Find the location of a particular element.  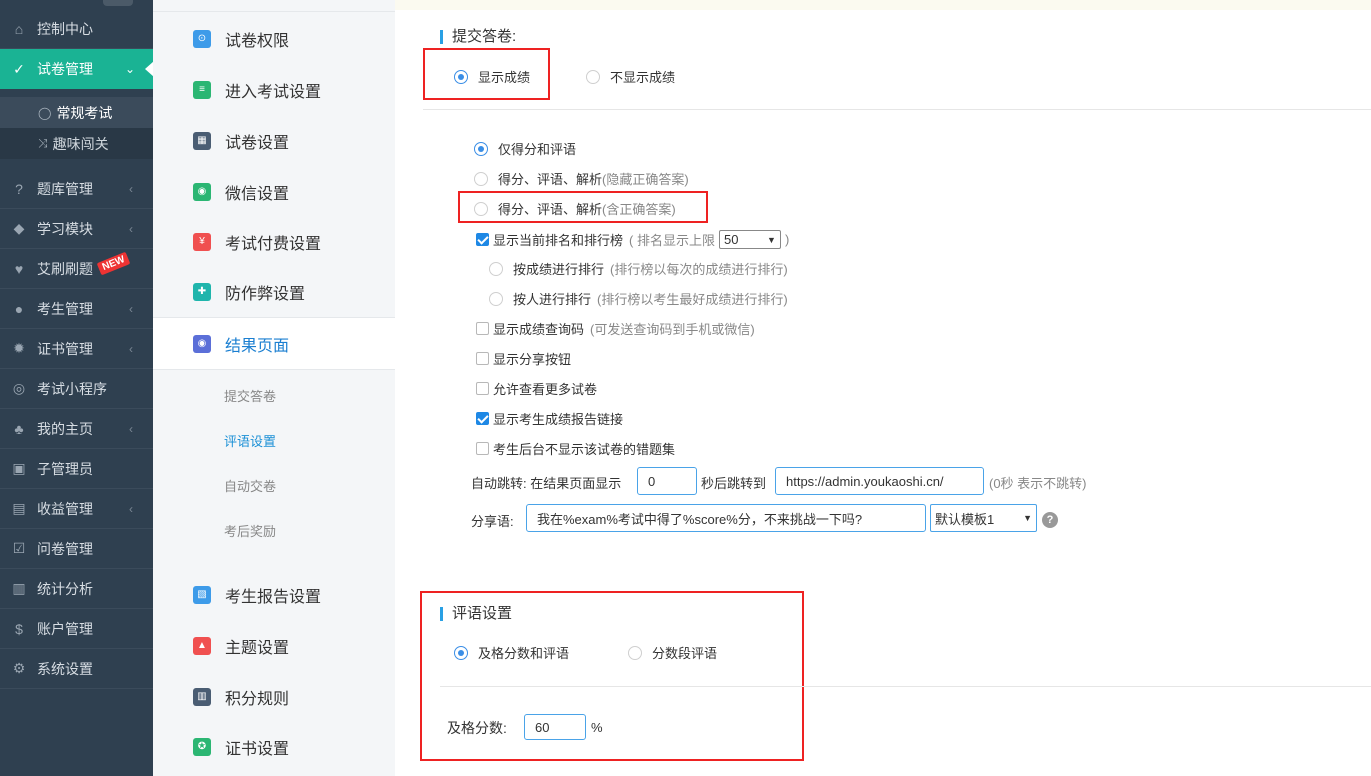

redirect-seconds-input: 0 is located at coordinates (667, 481).